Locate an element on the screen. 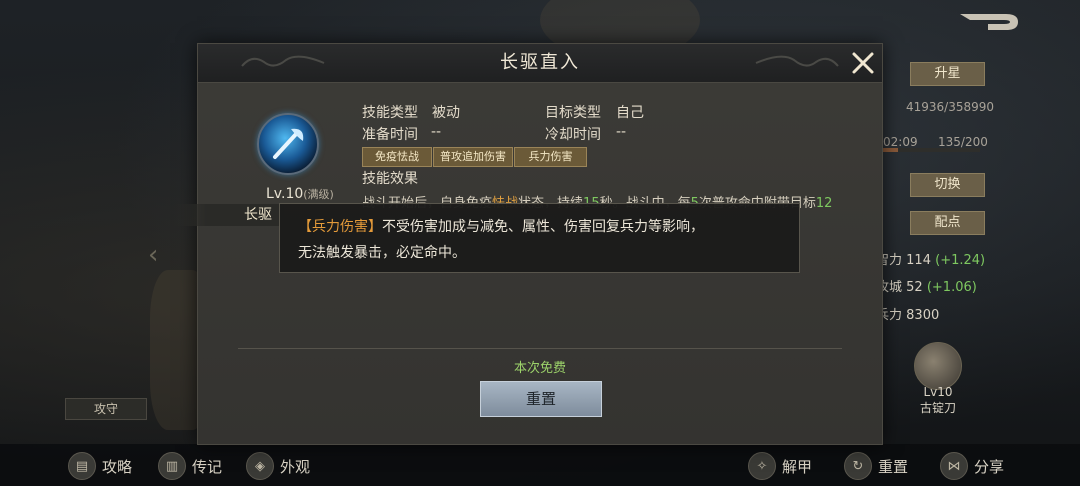 The height and width of the screenshot is (486, 1080). stat-siege: 攻城 52 (+1.06) is located at coordinates (926, 285).